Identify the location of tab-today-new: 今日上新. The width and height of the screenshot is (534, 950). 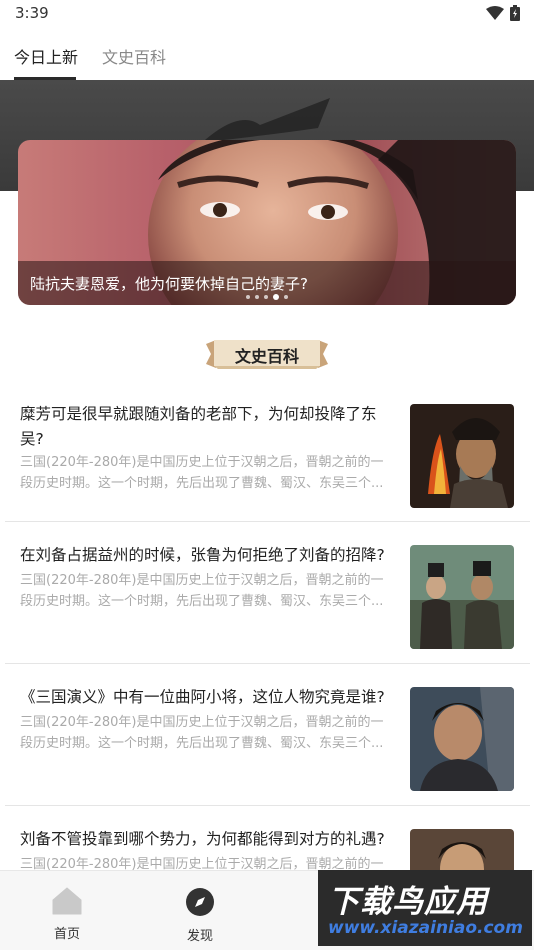
(46, 56).